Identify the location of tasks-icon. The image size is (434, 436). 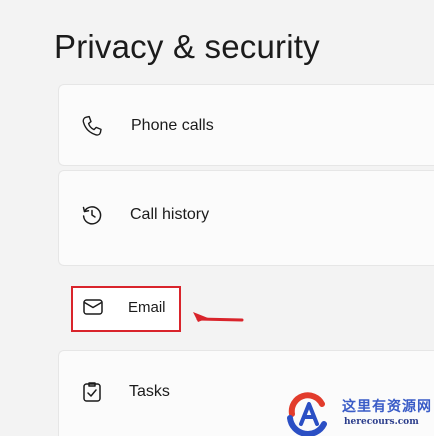
(92, 392).